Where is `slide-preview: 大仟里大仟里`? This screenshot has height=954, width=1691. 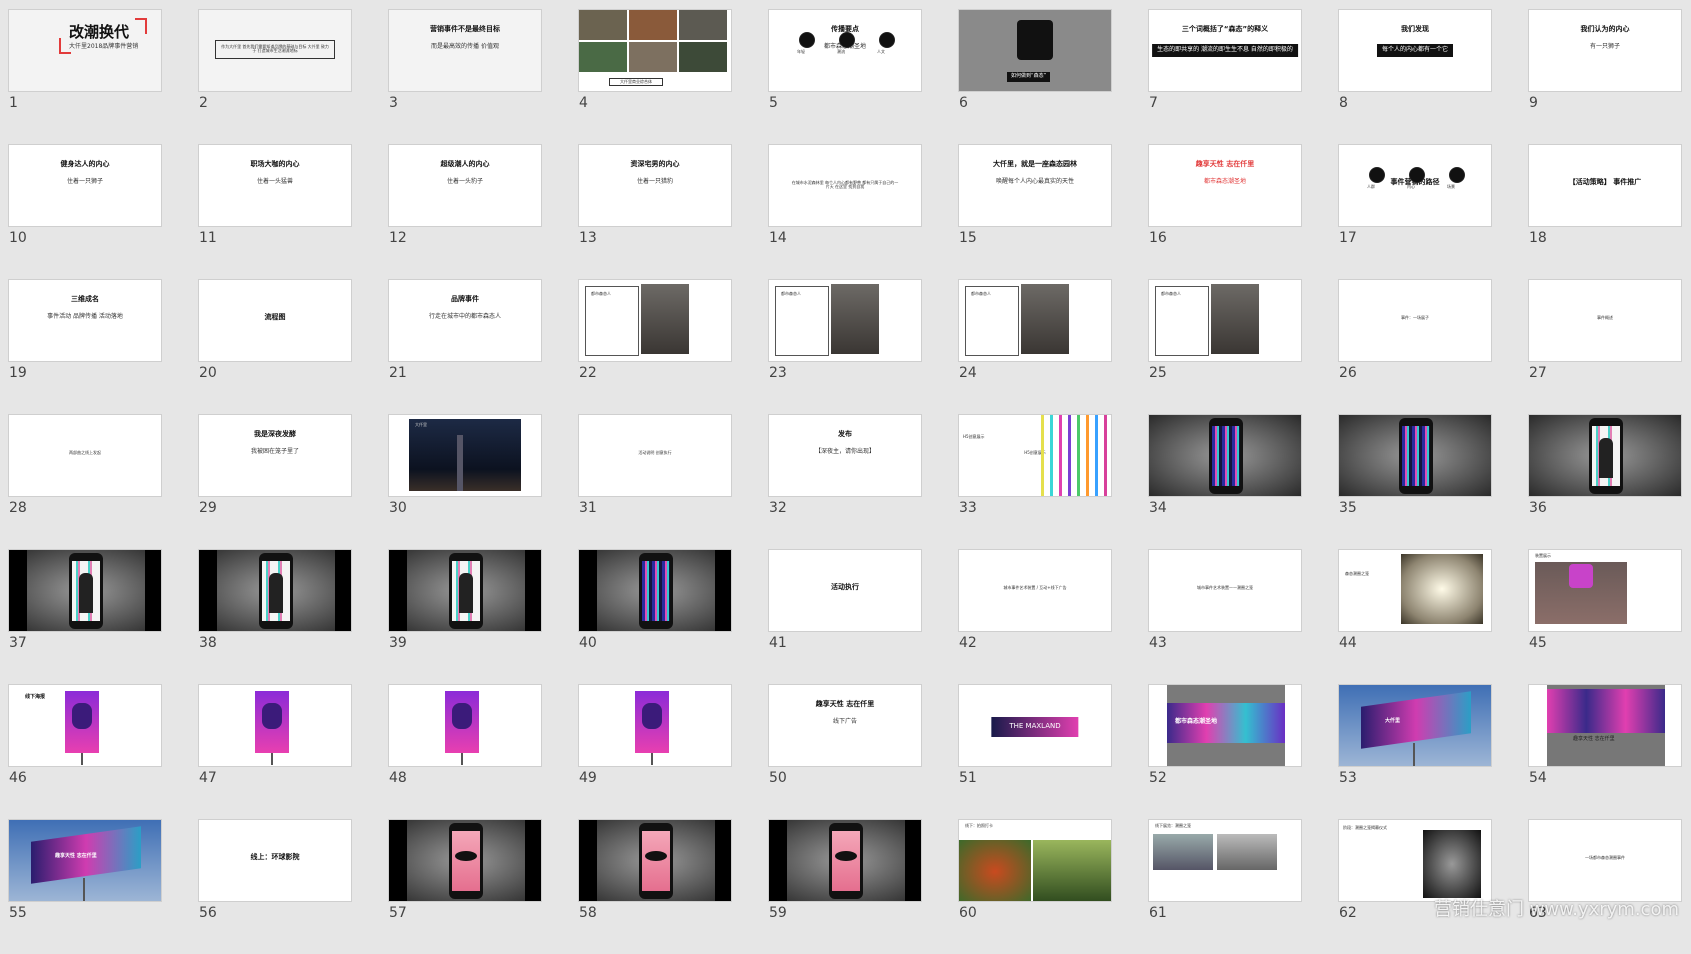 slide-preview: 大仟里大仟里 is located at coordinates (465, 455).